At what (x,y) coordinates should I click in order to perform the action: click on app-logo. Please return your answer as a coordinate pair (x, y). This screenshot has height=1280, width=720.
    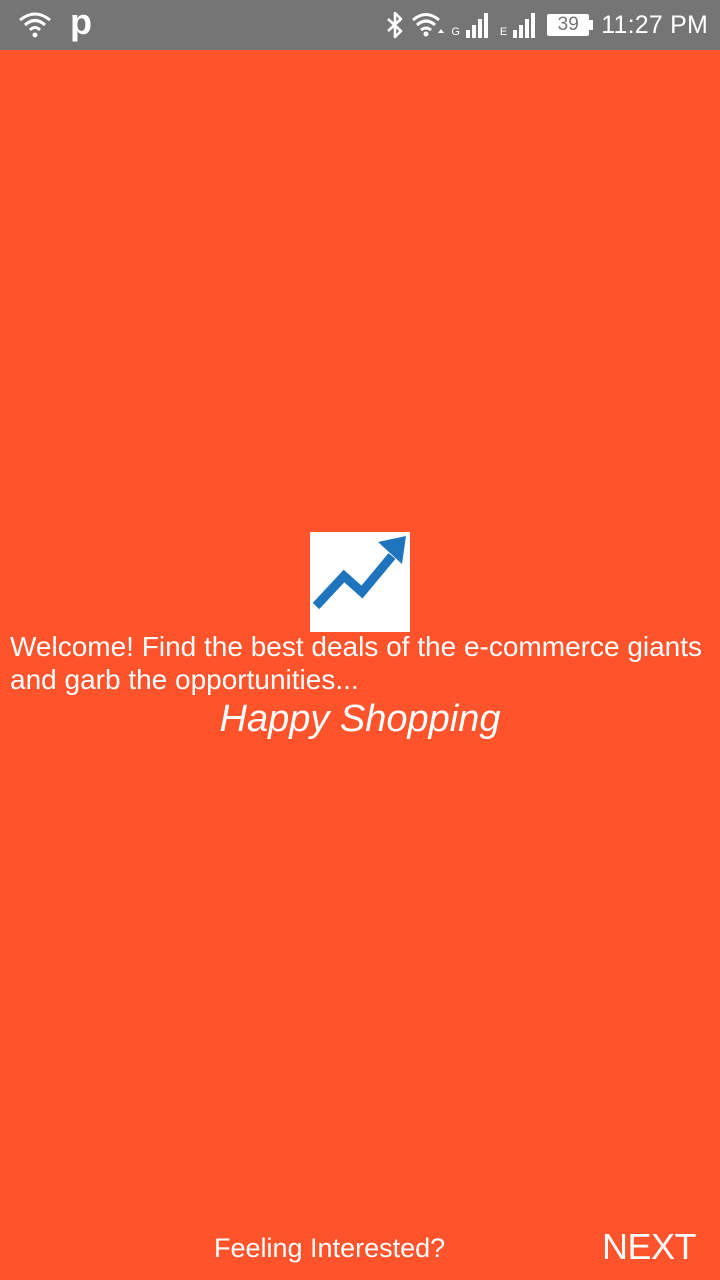
    Looking at the image, I should click on (360, 582).